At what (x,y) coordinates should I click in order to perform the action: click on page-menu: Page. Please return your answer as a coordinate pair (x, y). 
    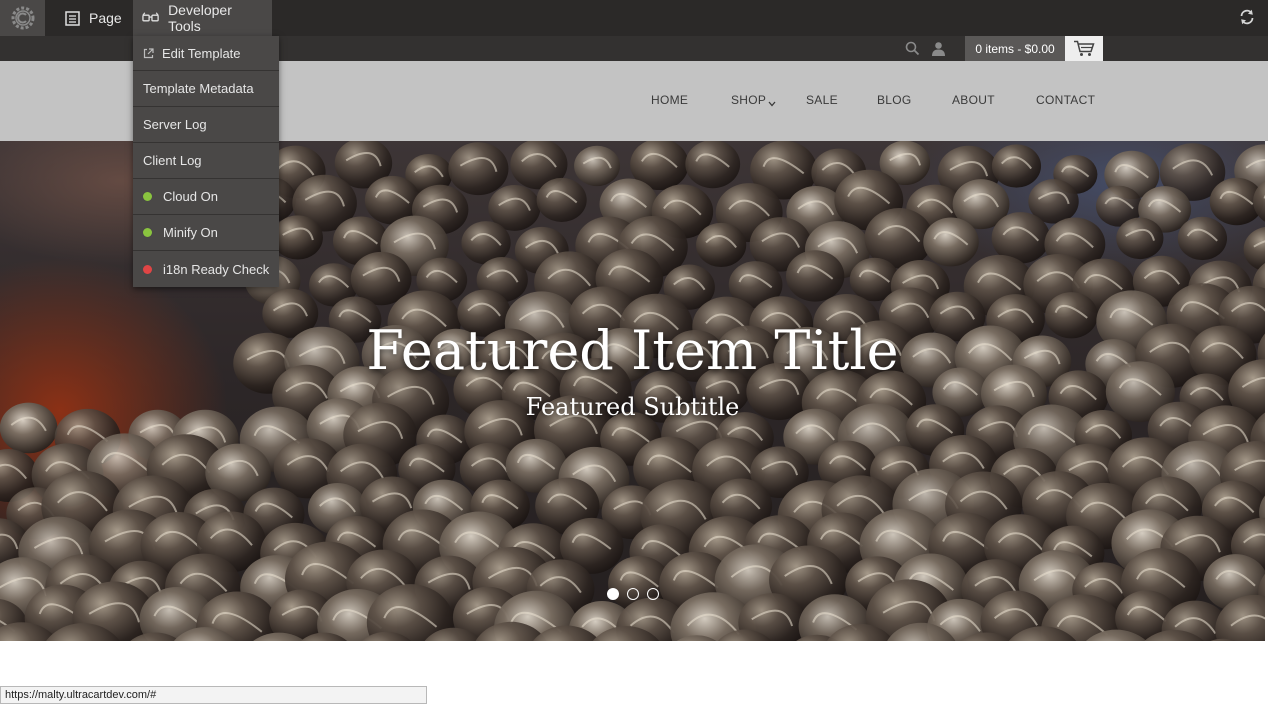
    Looking at the image, I should click on (93, 18).